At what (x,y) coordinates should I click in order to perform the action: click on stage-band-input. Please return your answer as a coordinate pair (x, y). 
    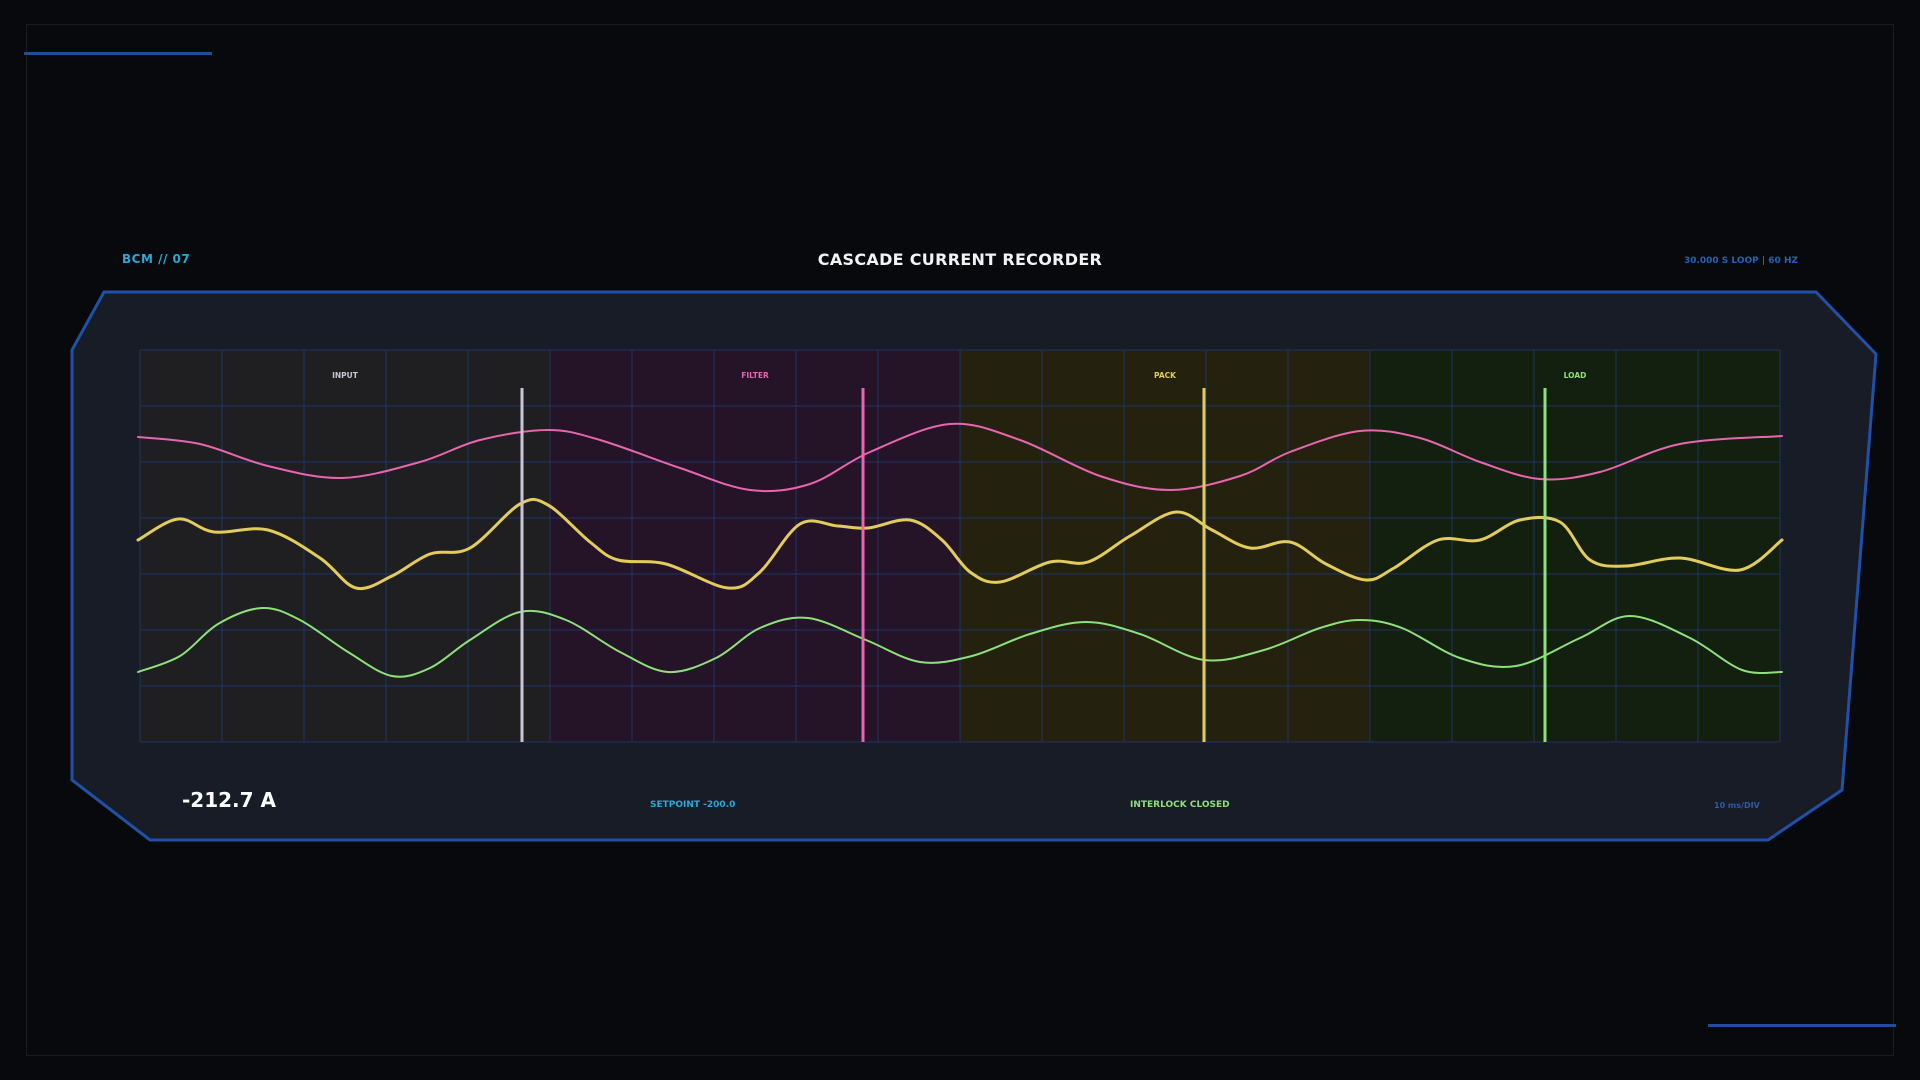
    Looking at the image, I should click on (345, 546).